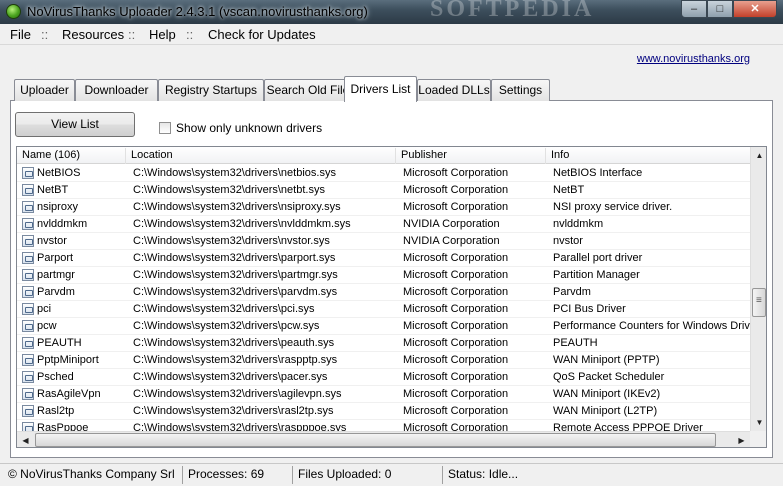 This screenshot has height=486, width=783. Describe the element at coordinates (230, 377) in the screenshot. I see `cell-location: C:\Windows\system32\drivers\pacer.sys` at that location.